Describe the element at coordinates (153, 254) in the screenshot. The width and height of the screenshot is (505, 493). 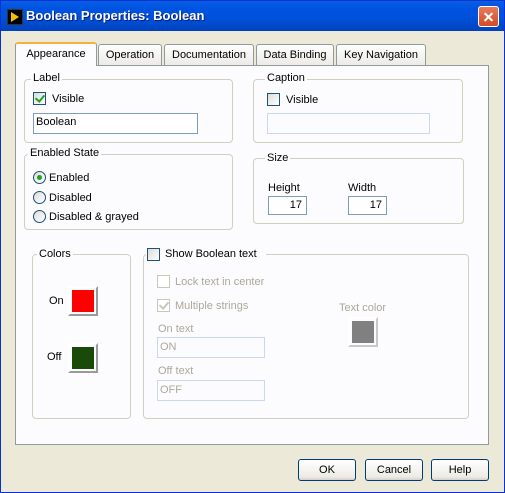
I see `show-boolean-text-checkbox` at that location.